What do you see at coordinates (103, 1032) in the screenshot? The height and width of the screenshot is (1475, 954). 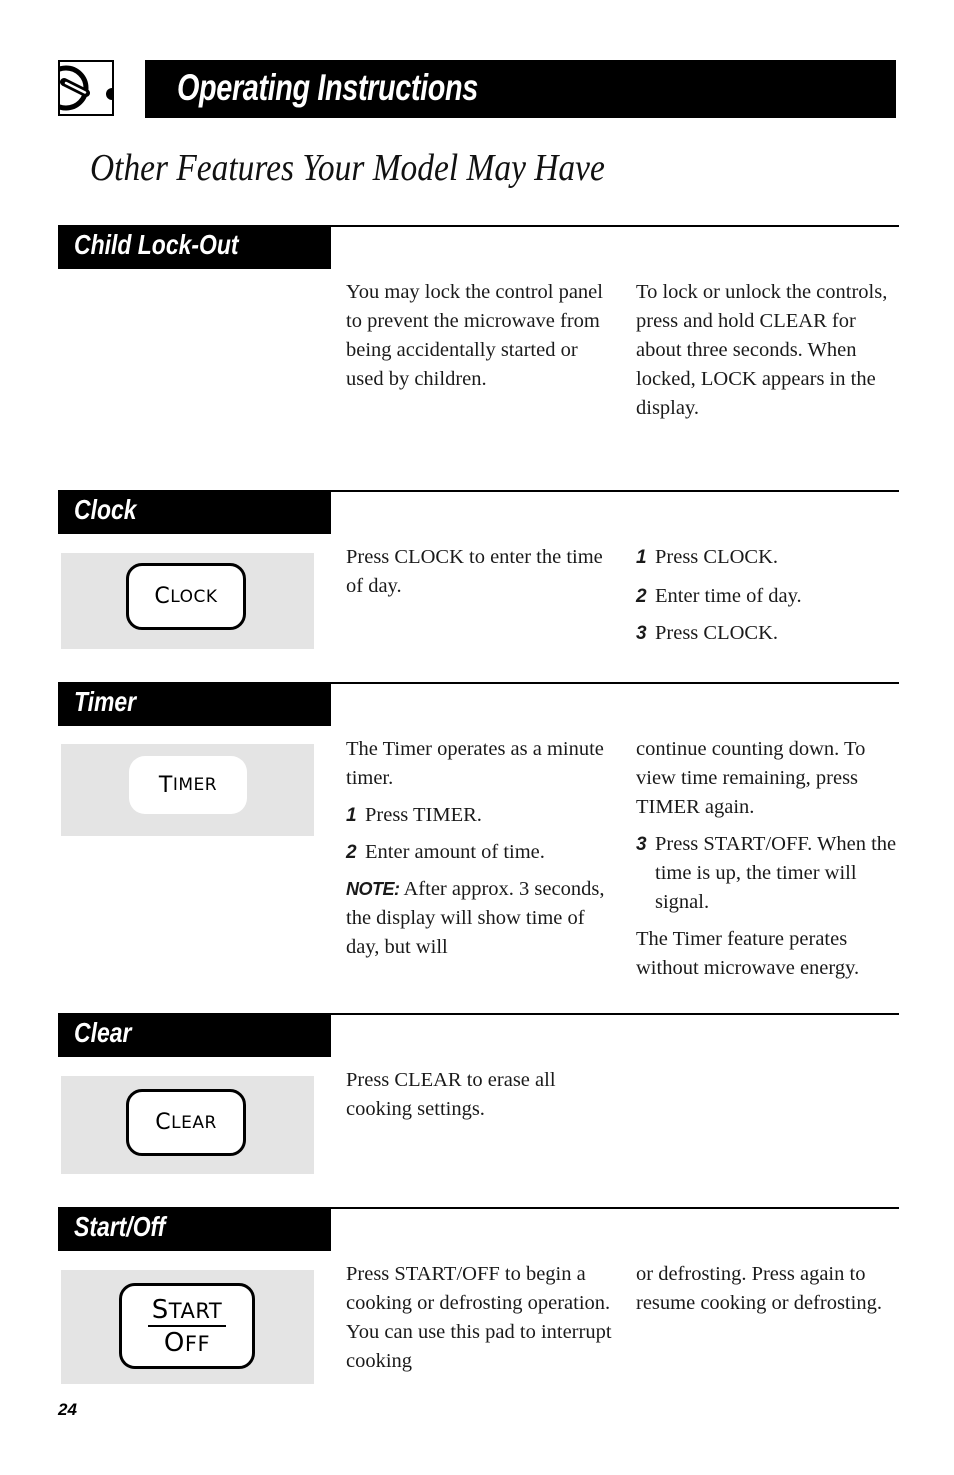 I see `section-label-text: Clear` at bounding box center [103, 1032].